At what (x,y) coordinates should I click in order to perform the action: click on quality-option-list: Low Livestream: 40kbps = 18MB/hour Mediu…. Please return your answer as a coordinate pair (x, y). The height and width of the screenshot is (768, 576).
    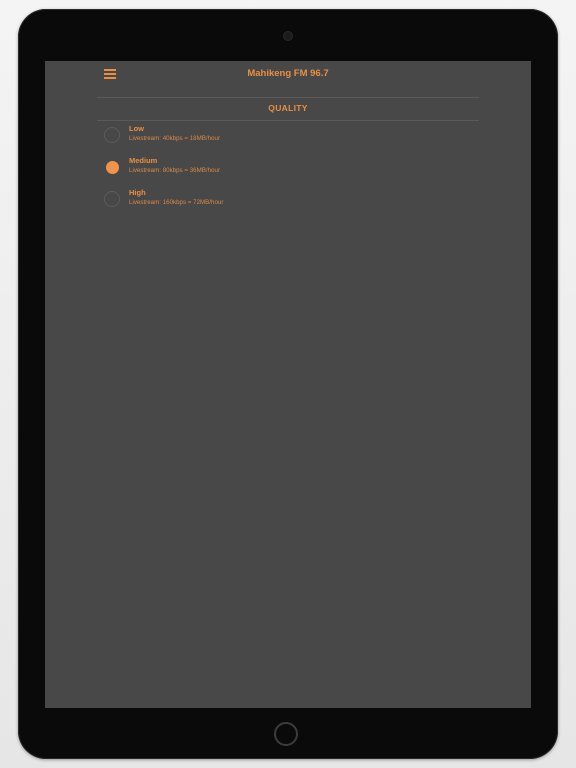
    Looking at the image, I should click on (294, 170).